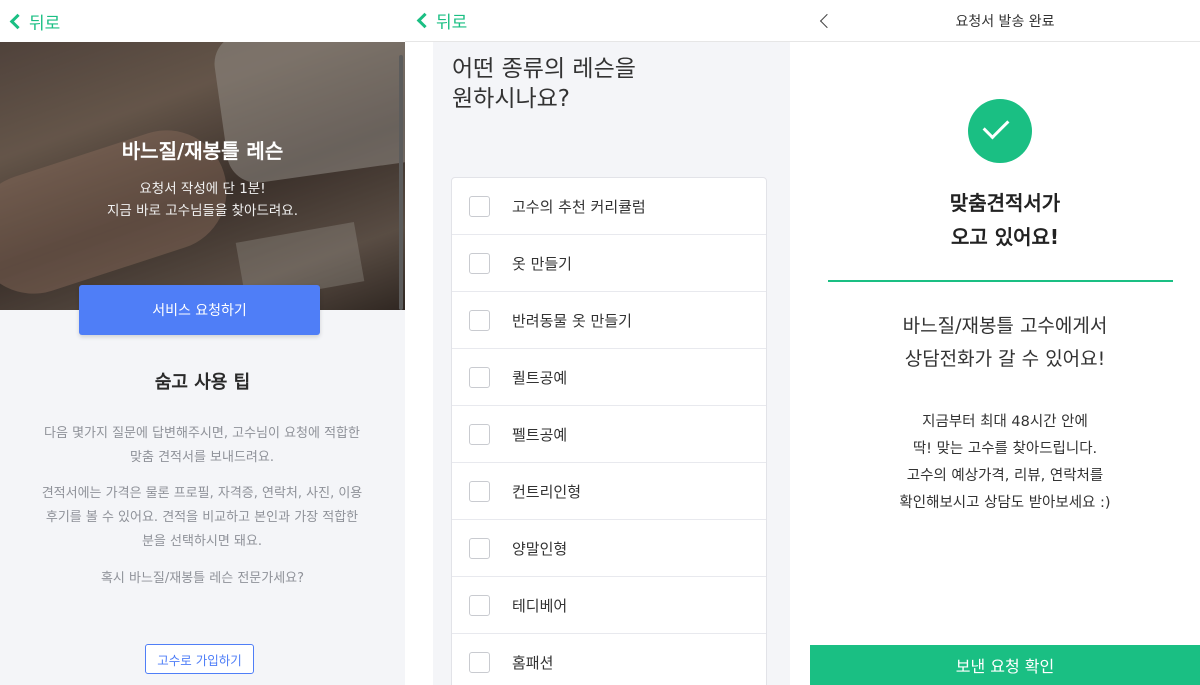  I want to click on tips-title: 숨고 사용 팁, so click(202, 382).